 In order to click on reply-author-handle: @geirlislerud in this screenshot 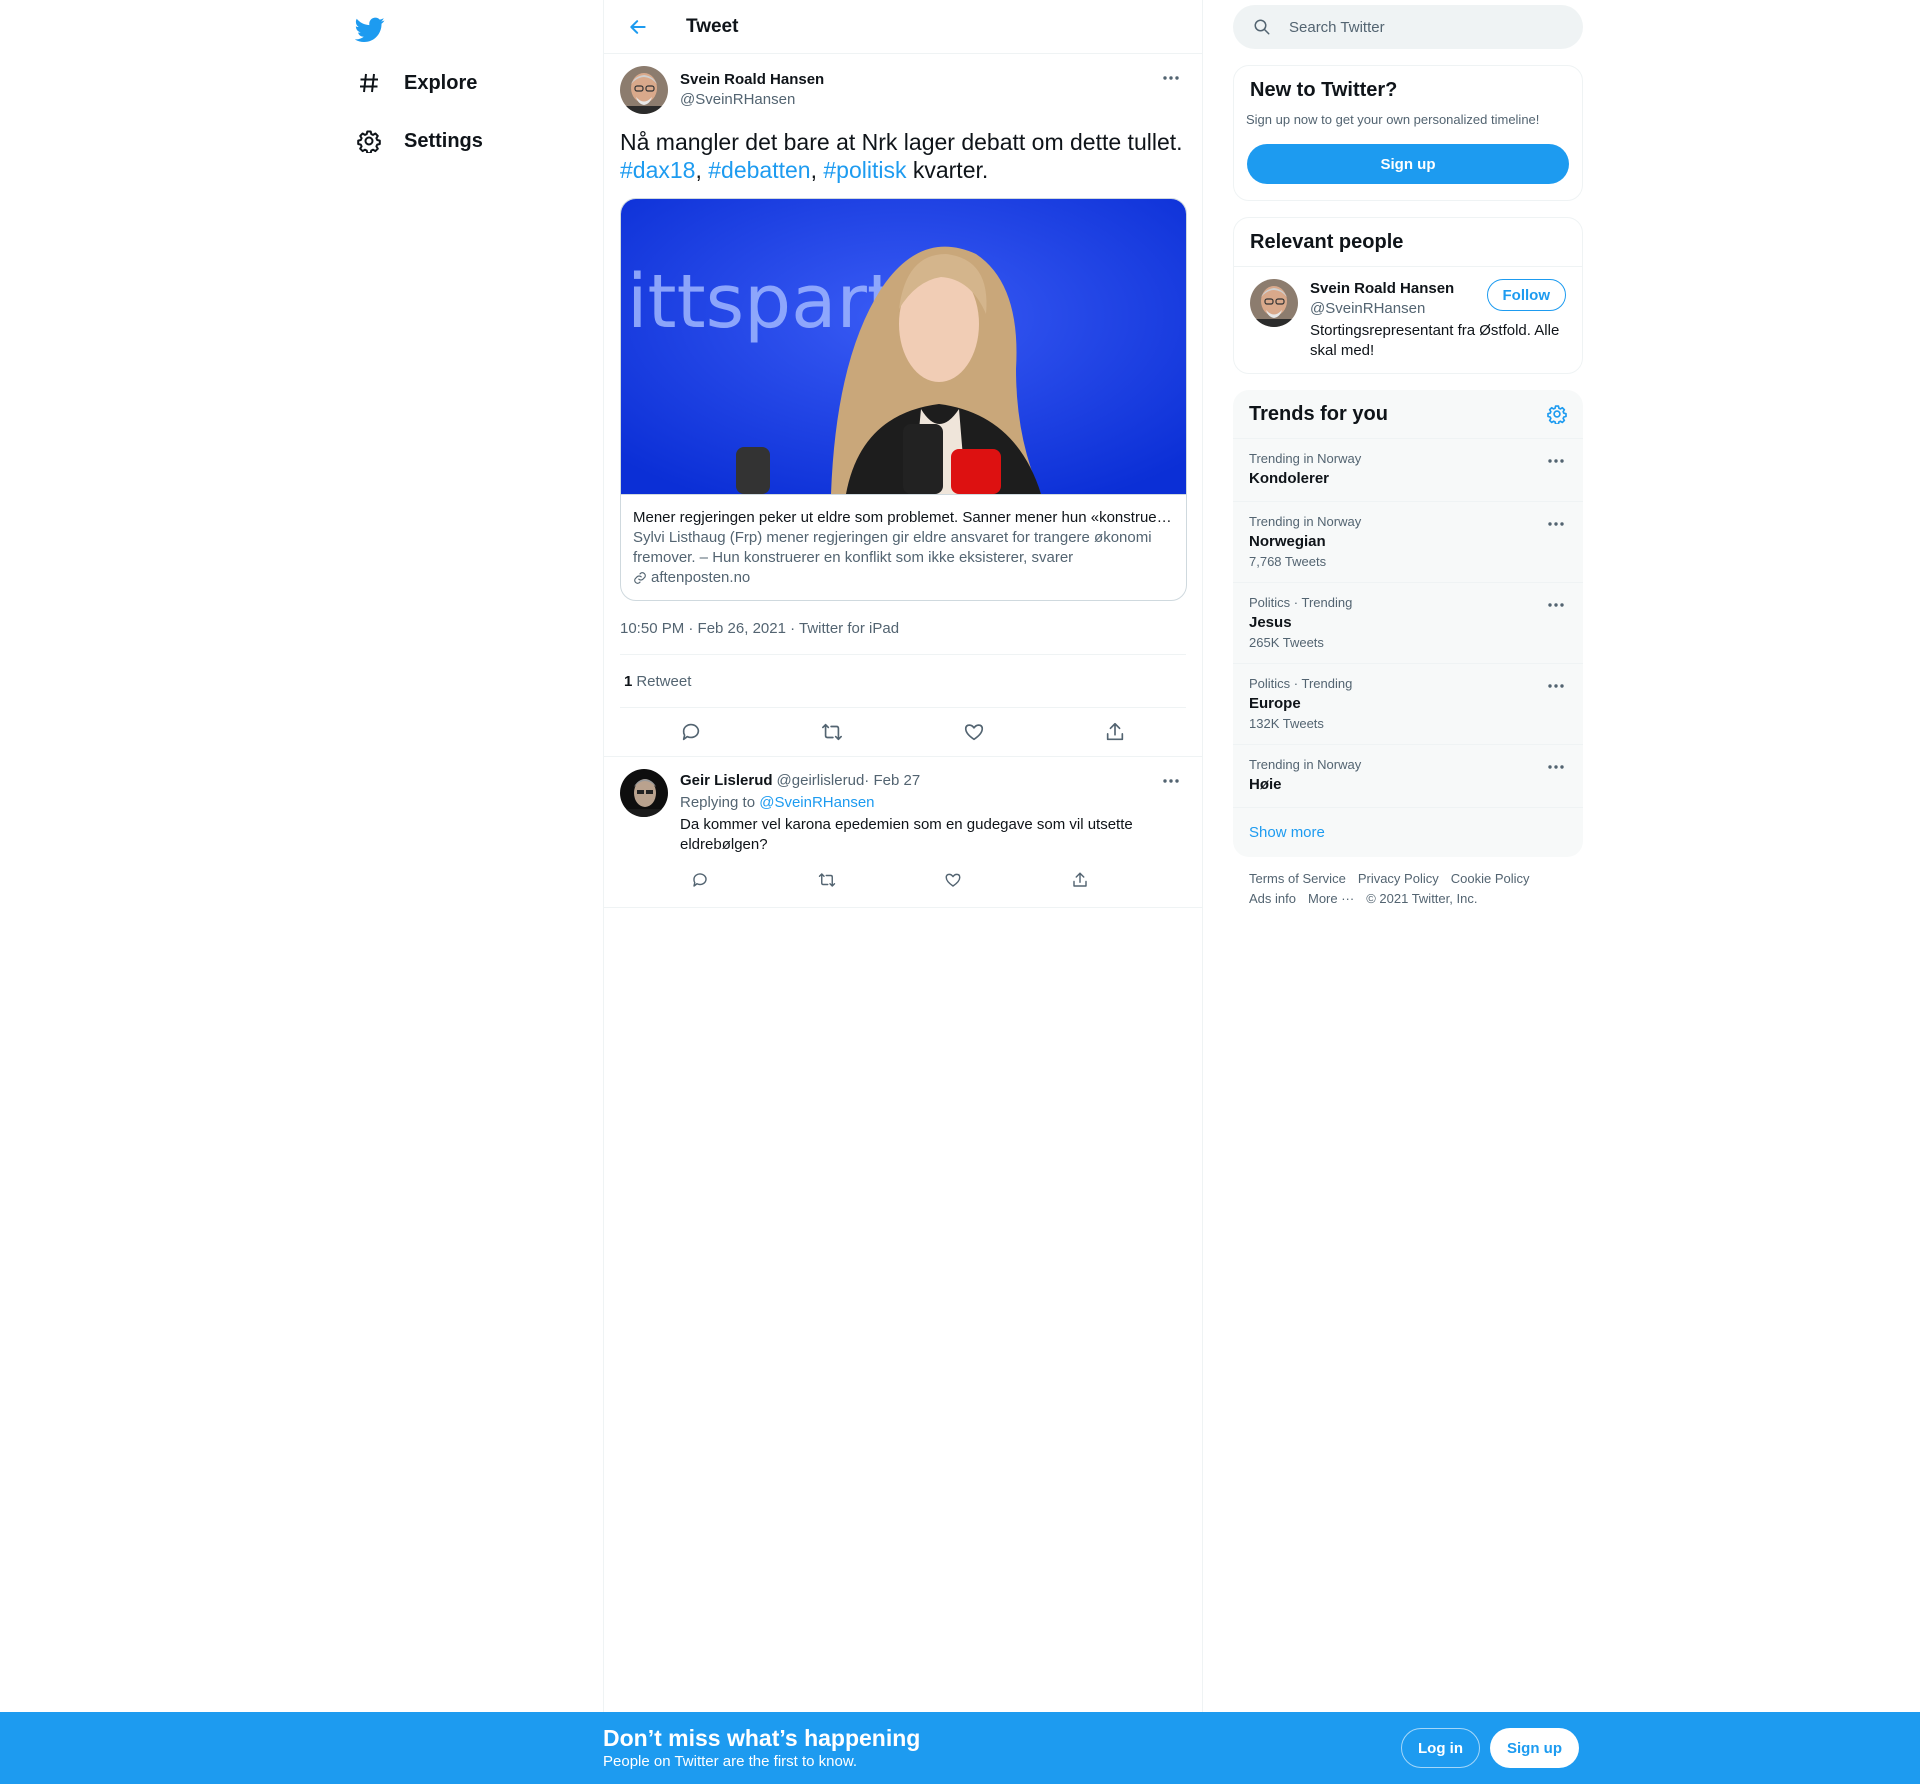, I will do `click(821, 781)`.